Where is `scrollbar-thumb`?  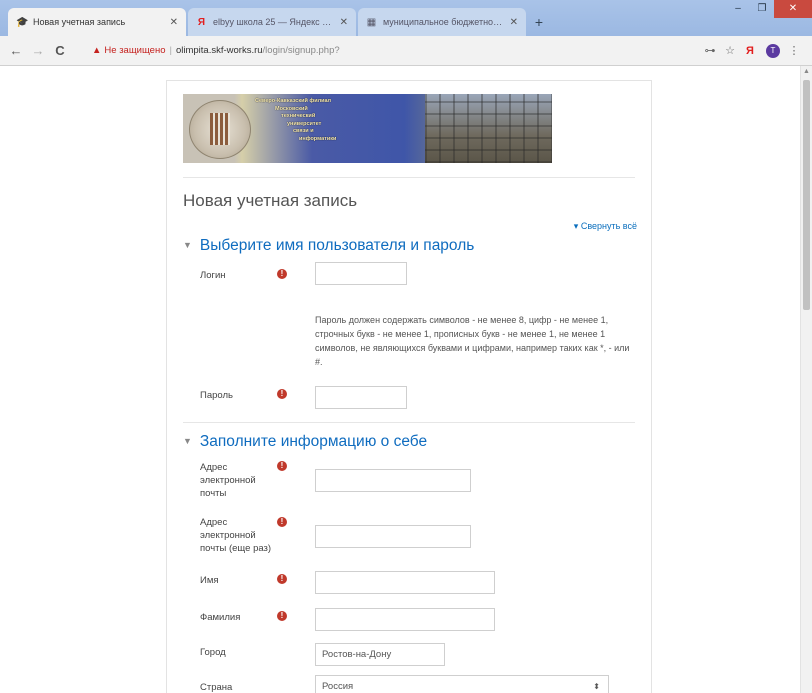
scrollbar-thumb is located at coordinates (806, 195).